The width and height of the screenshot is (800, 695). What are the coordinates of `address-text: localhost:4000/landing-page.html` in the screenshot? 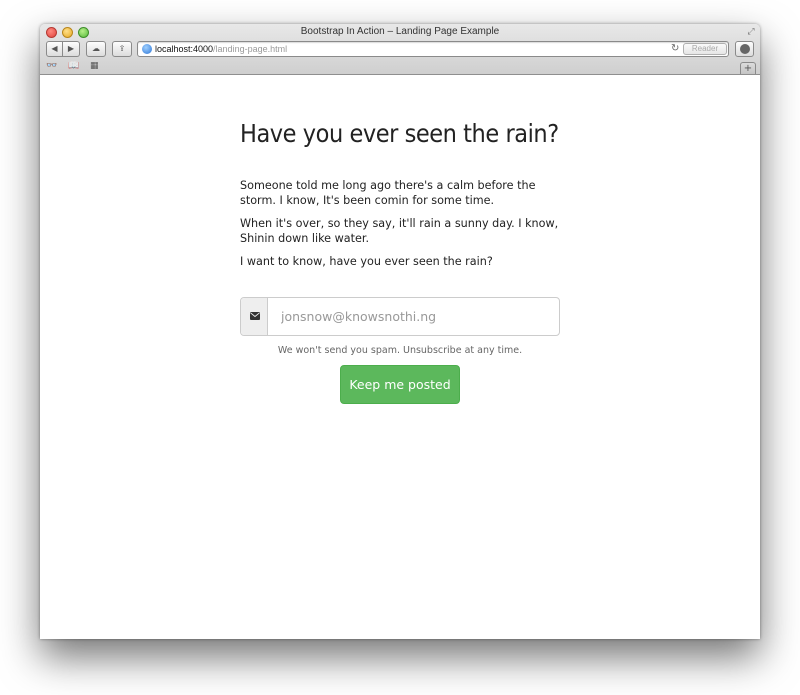 It's located at (221, 49).